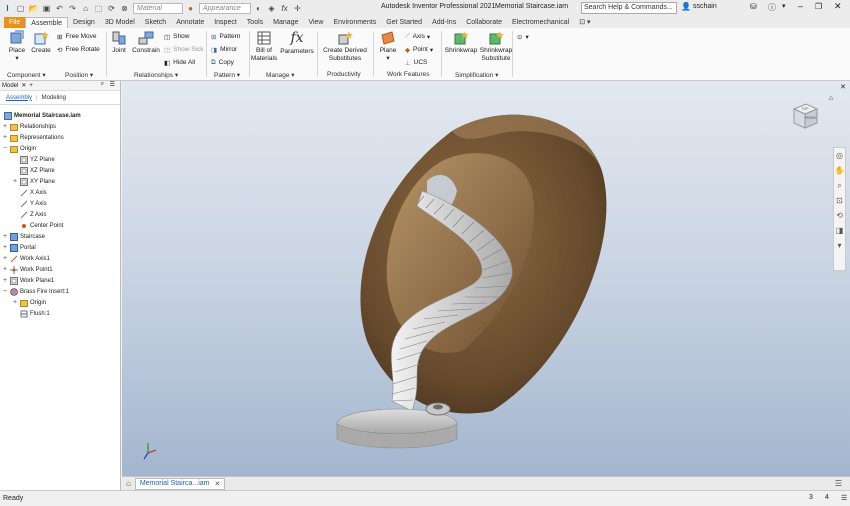 The height and width of the screenshot is (506, 850). I want to click on navigation-options-icon: ▾, so click(839, 245).